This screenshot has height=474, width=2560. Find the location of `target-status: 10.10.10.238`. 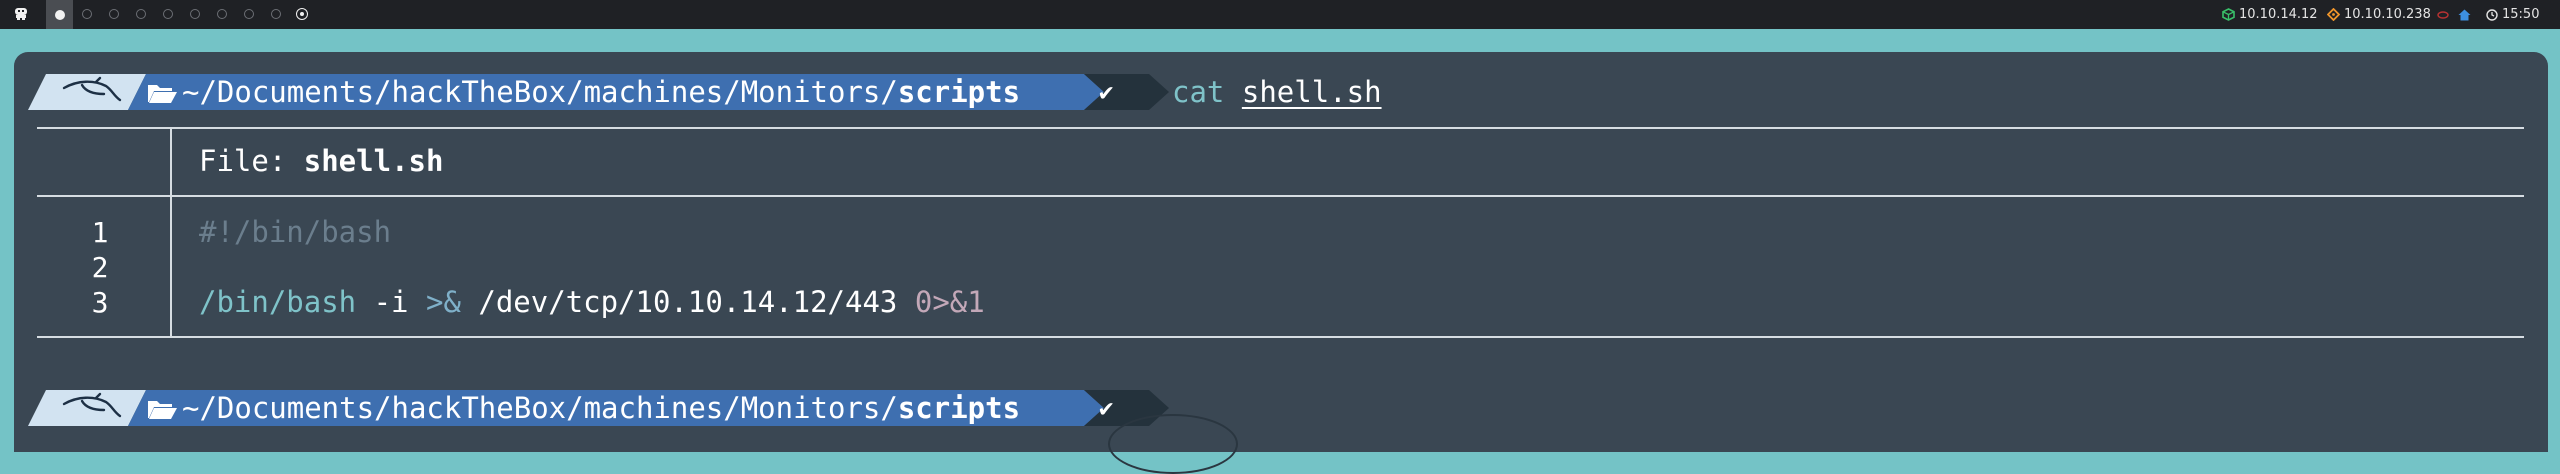

target-status: 10.10.10.238 is located at coordinates (2379, 14).